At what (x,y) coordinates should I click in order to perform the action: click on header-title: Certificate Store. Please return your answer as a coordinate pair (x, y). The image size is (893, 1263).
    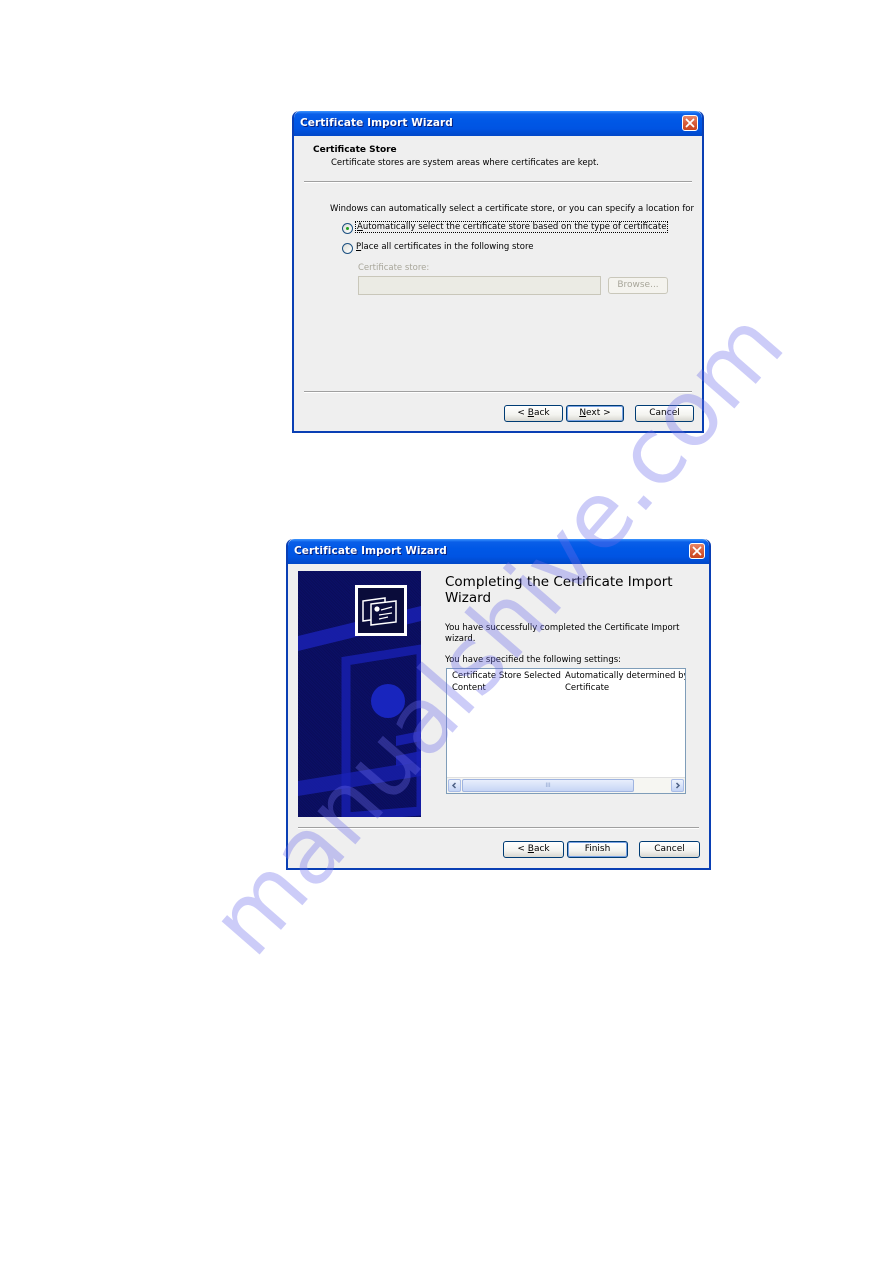
    Looking at the image, I should click on (355, 150).